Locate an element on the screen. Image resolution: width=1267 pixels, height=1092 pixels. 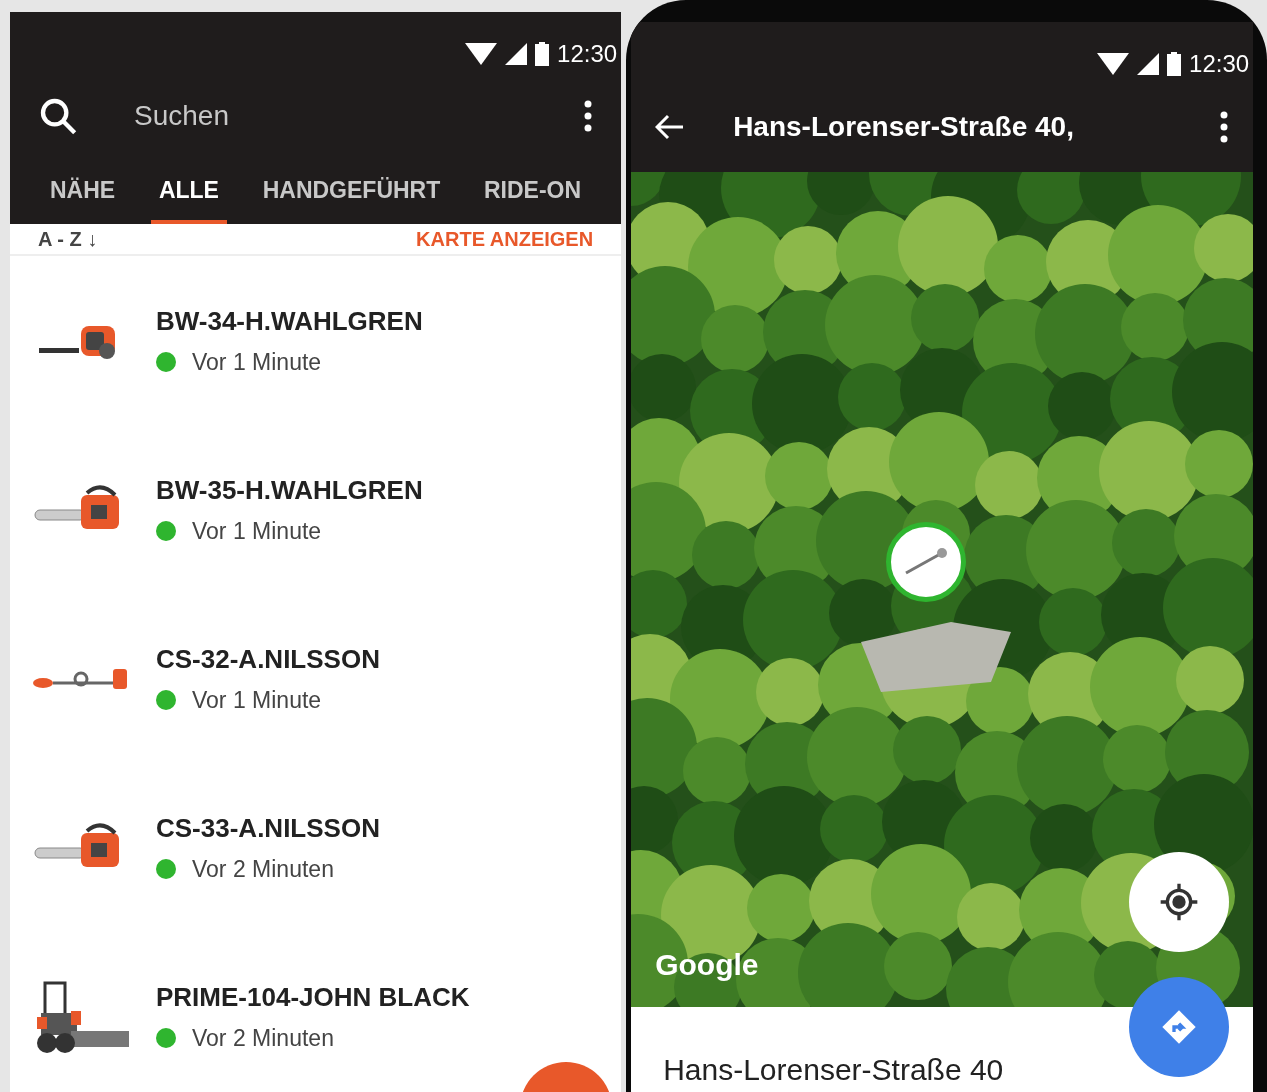
map-attribution: Google is located at coordinates (707, 965).